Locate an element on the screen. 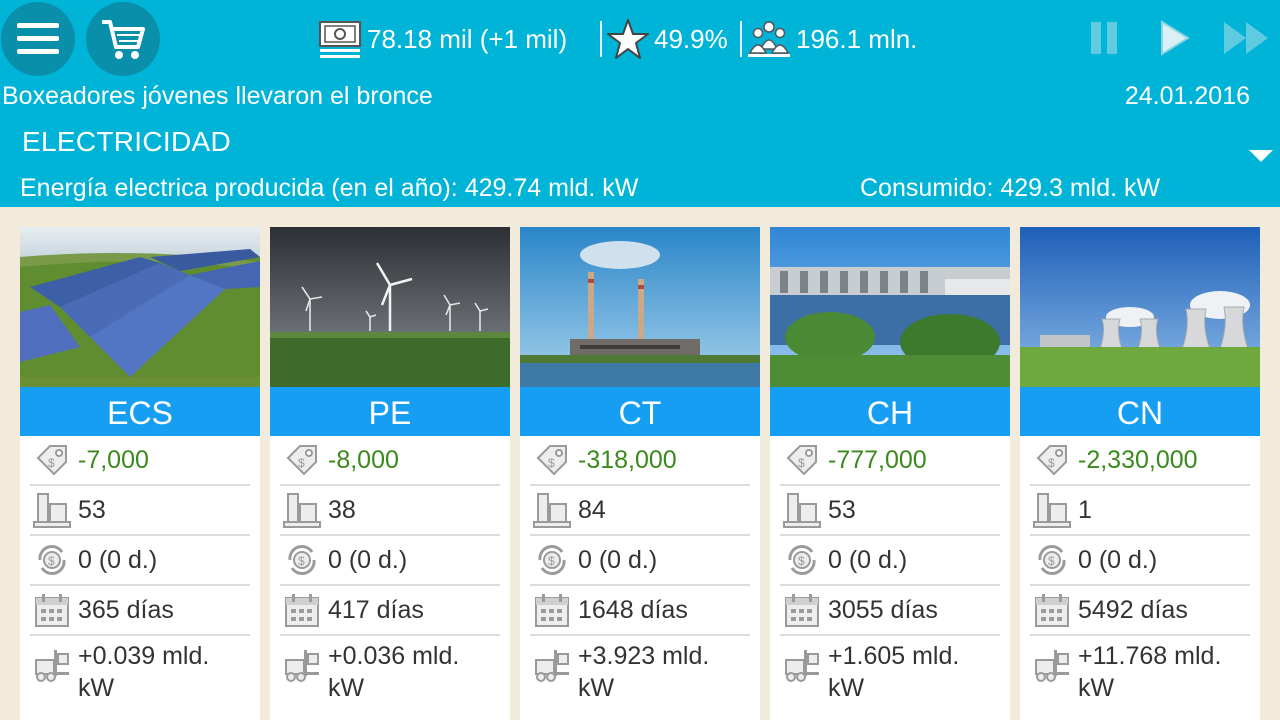  card-title: PE is located at coordinates (390, 411).